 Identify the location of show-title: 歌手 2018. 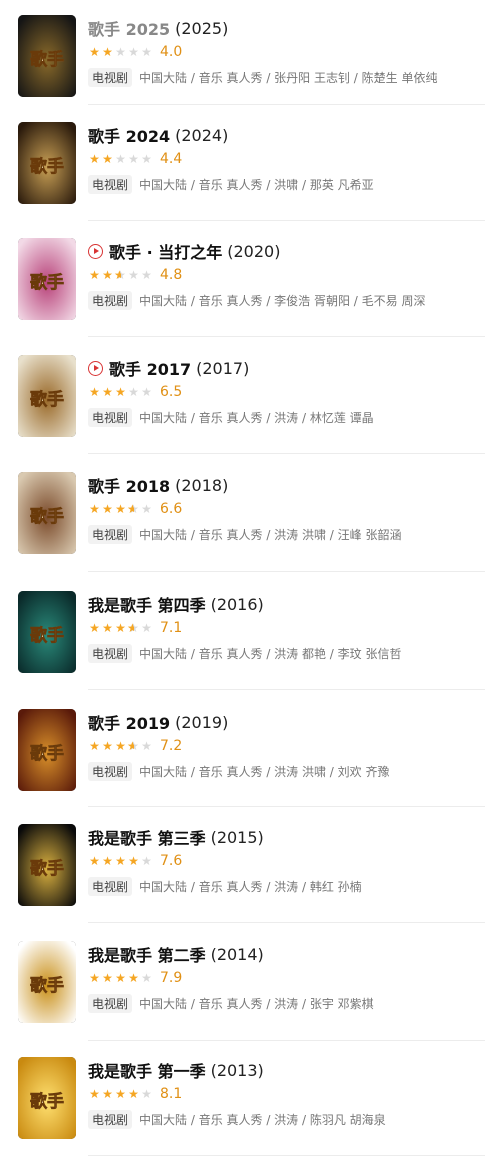
(129, 485).